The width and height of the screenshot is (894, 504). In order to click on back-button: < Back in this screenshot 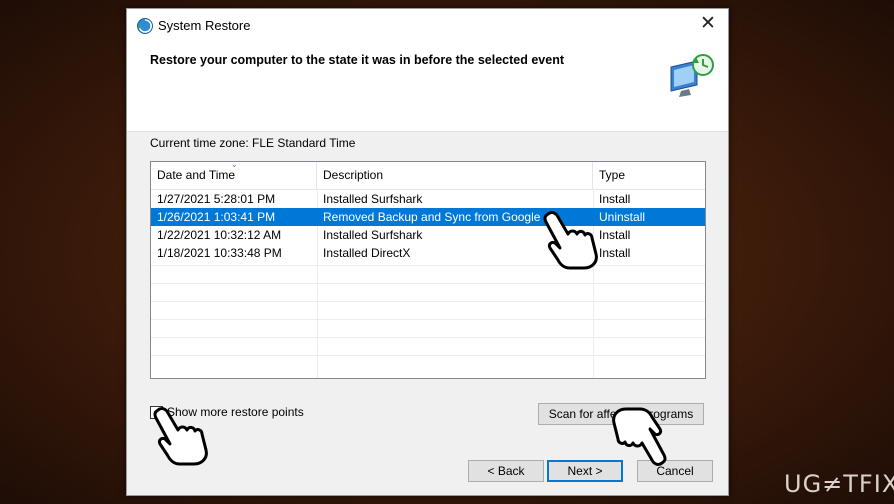, I will do `click(506, 471)`.